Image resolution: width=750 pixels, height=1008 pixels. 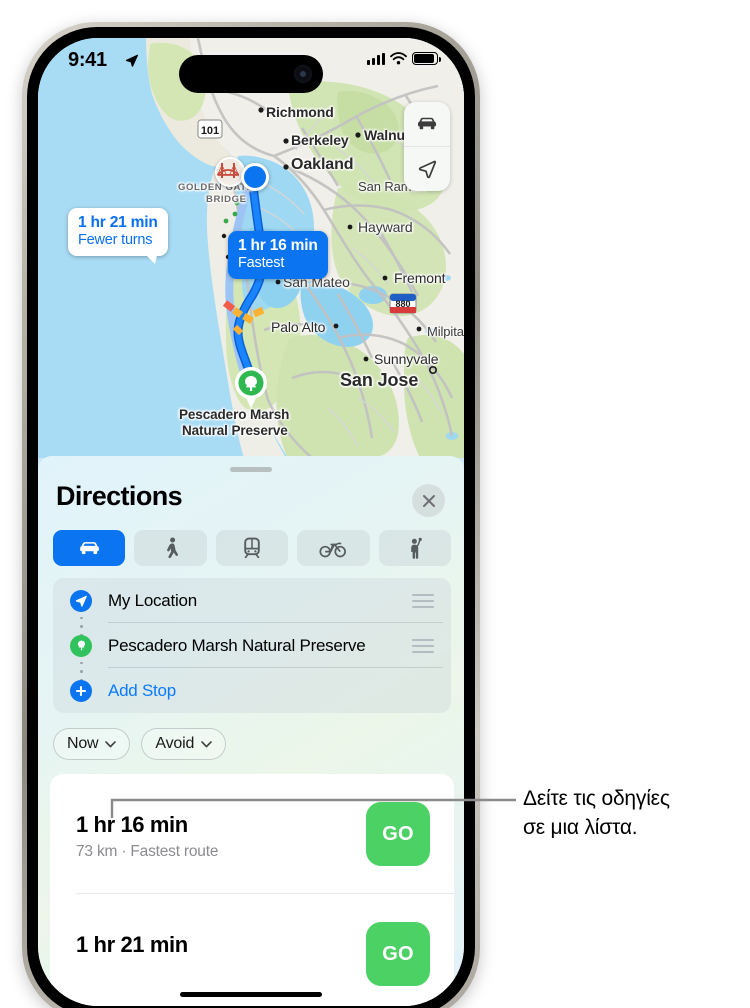 What do you see at coordinates (235, 430) in the screenshot?
I see `map-label-destination-line2: Natural Preserve` at bounding box center [235, 430].